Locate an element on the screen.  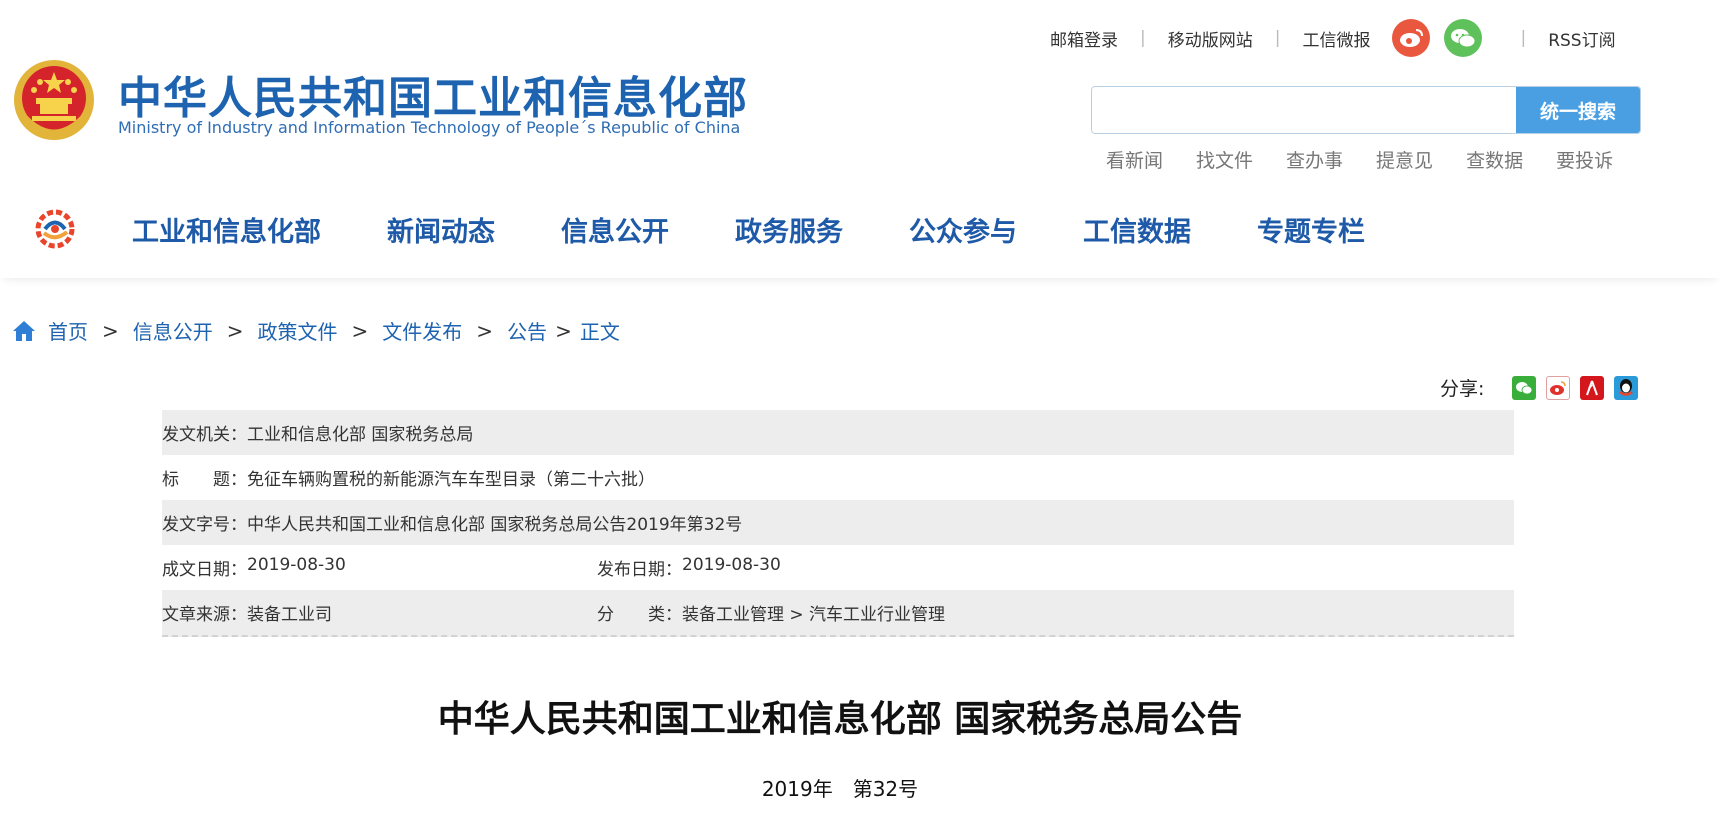
search-box: 统一搜索 is located at coordinates (1366, 110).